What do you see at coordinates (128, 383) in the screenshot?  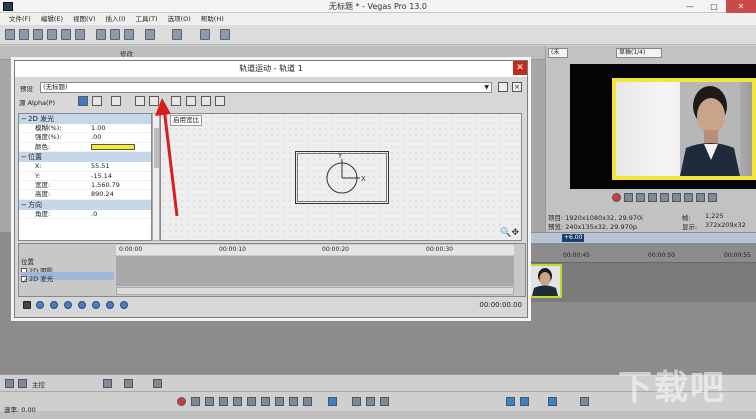 I see `mute-icon` at bounding box center [128, 383].